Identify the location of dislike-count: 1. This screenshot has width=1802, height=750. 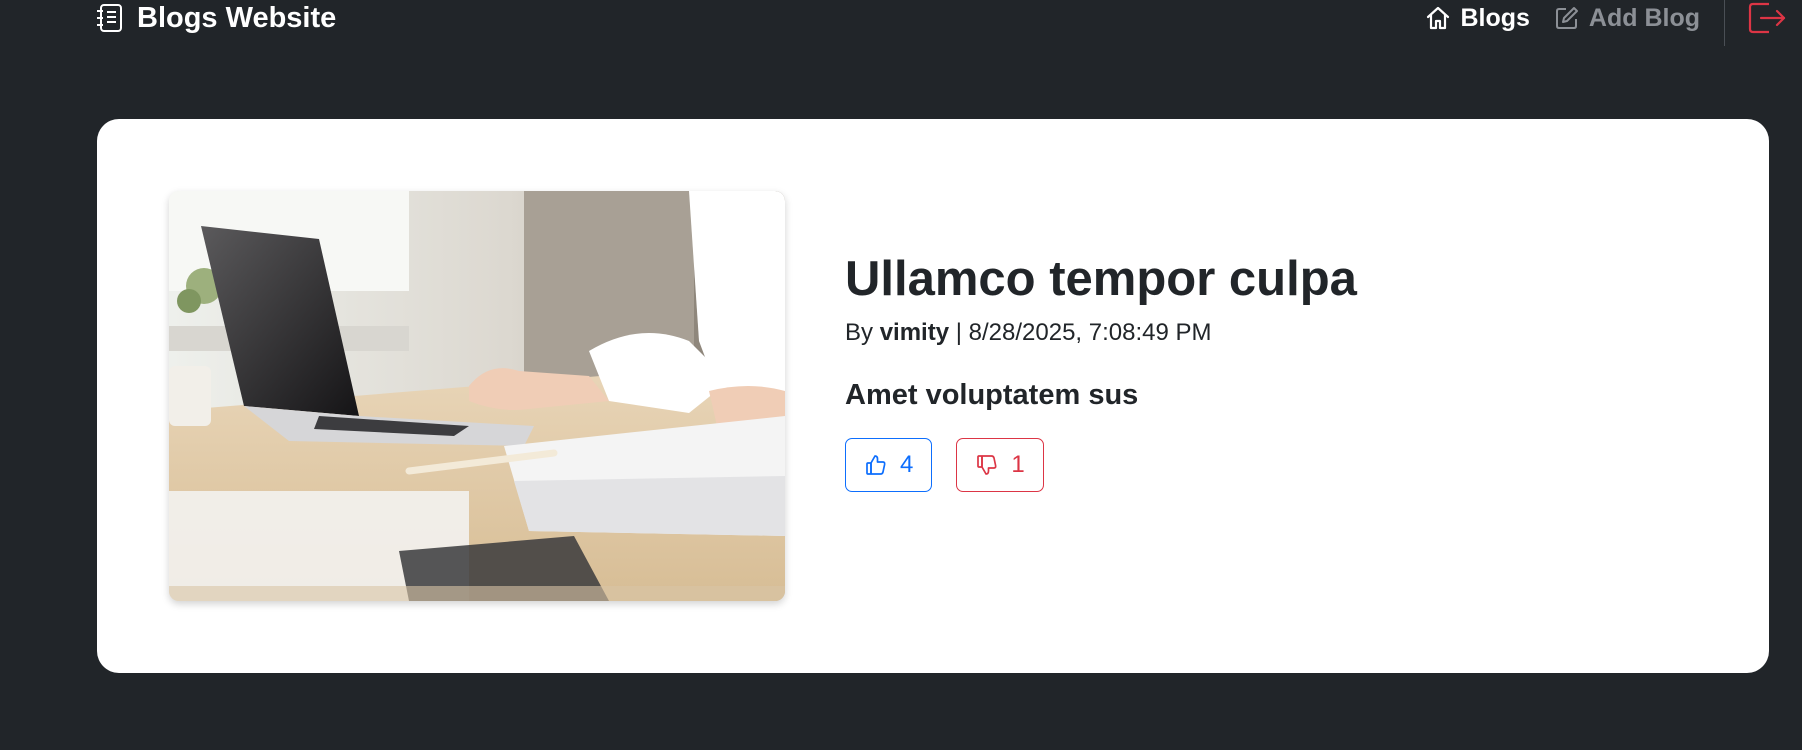
(1018, 465).